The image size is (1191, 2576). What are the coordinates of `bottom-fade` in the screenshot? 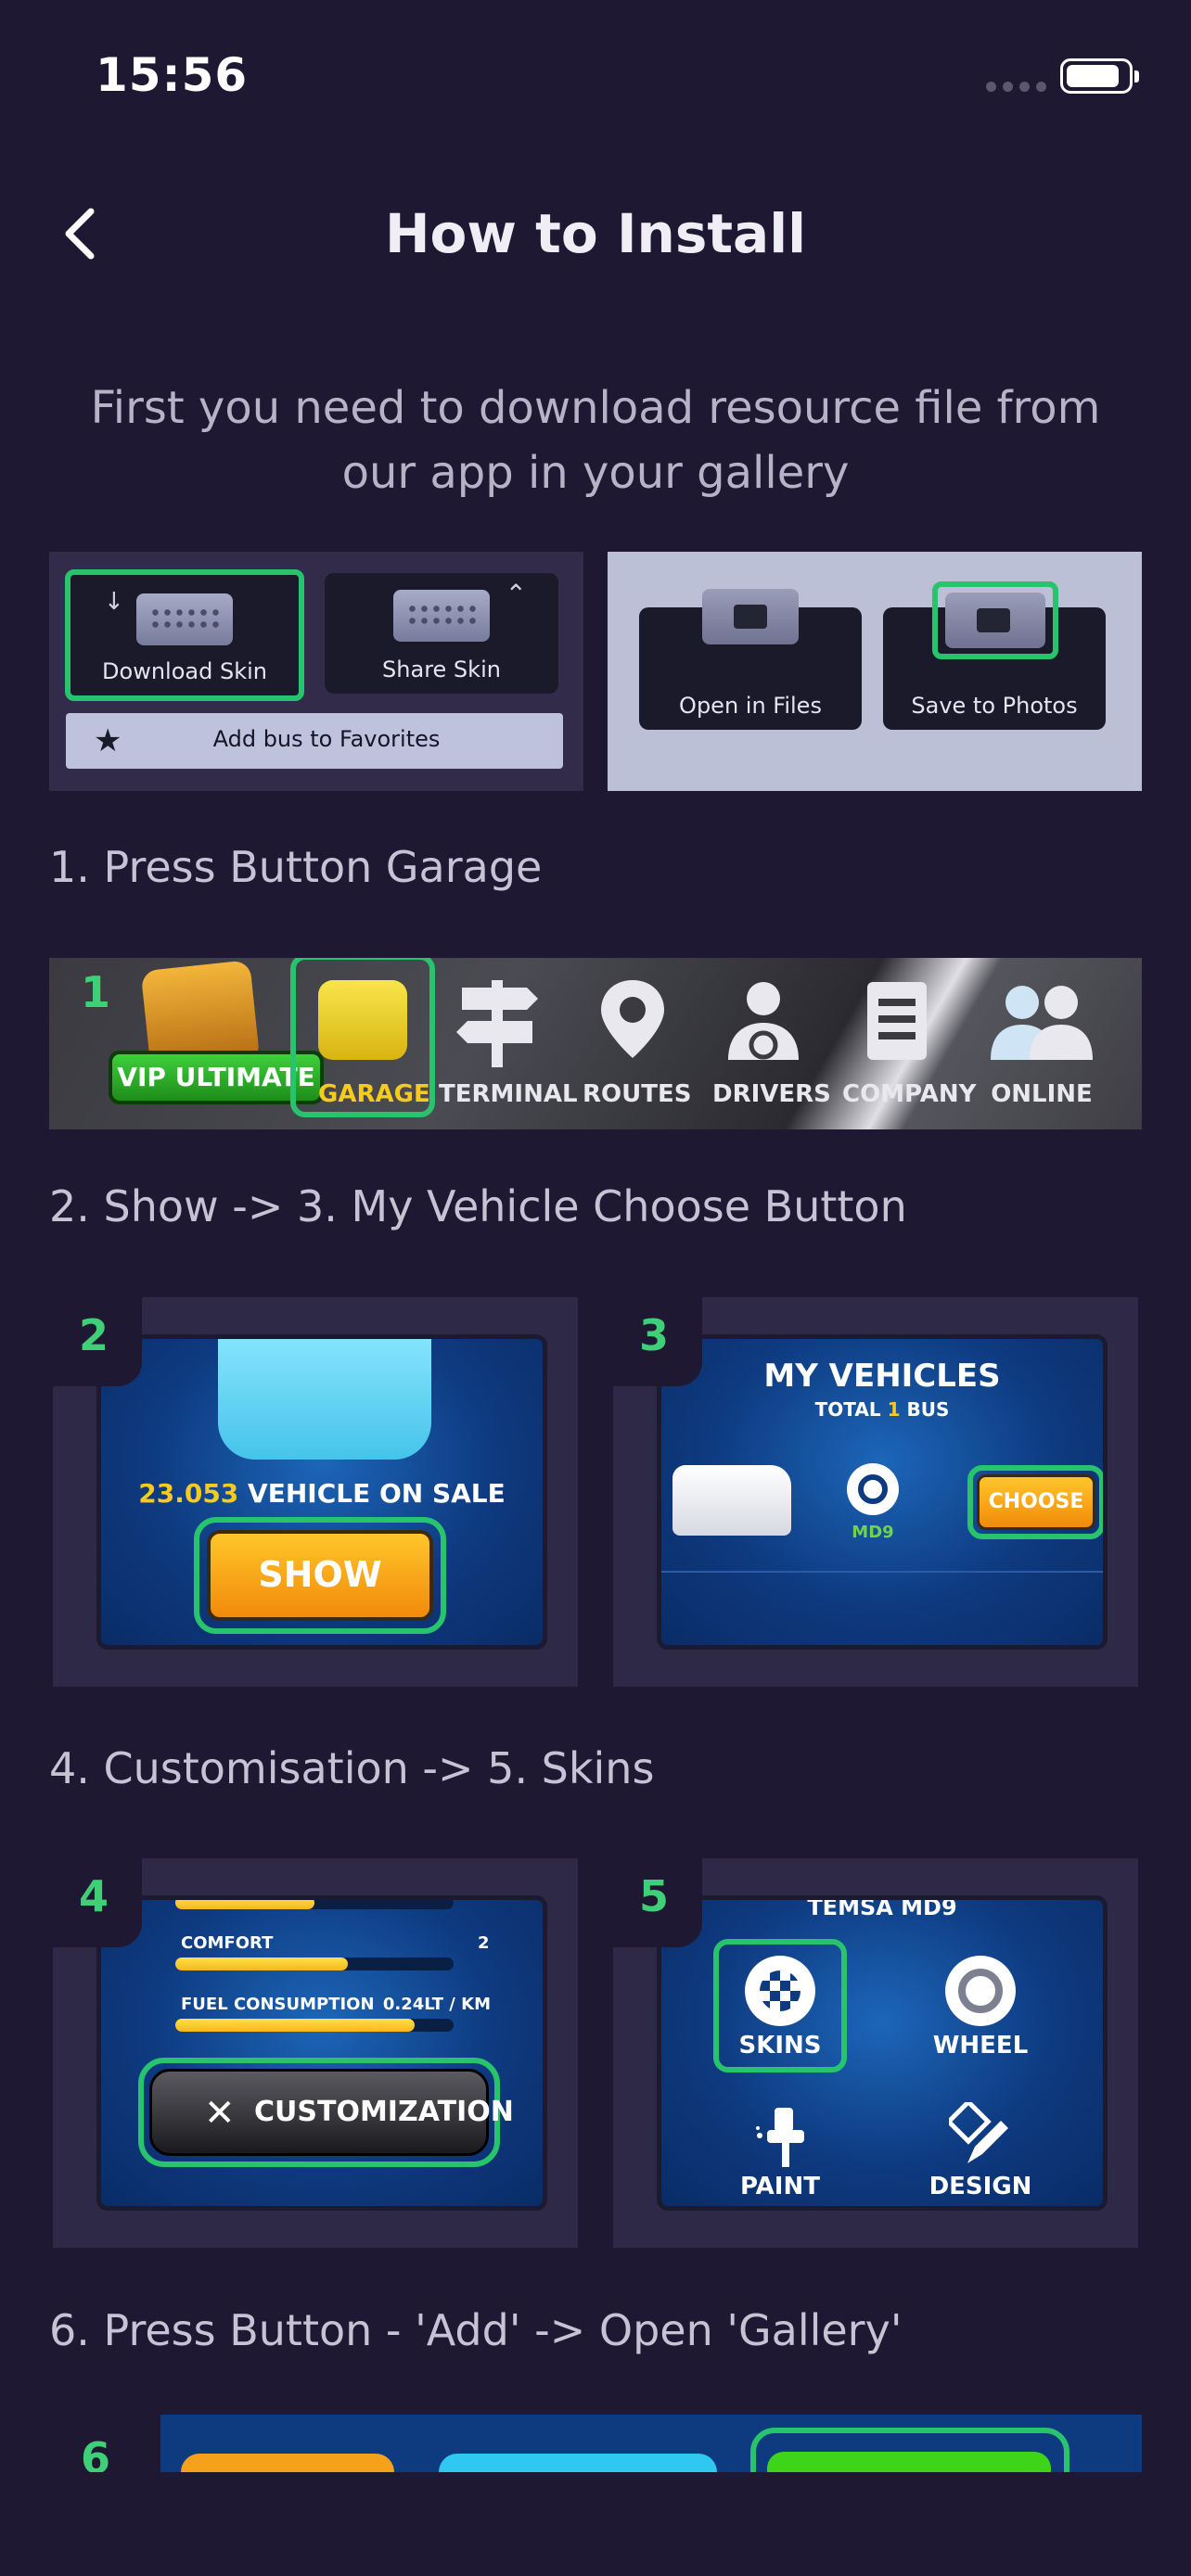 It's located at (595, 2524).